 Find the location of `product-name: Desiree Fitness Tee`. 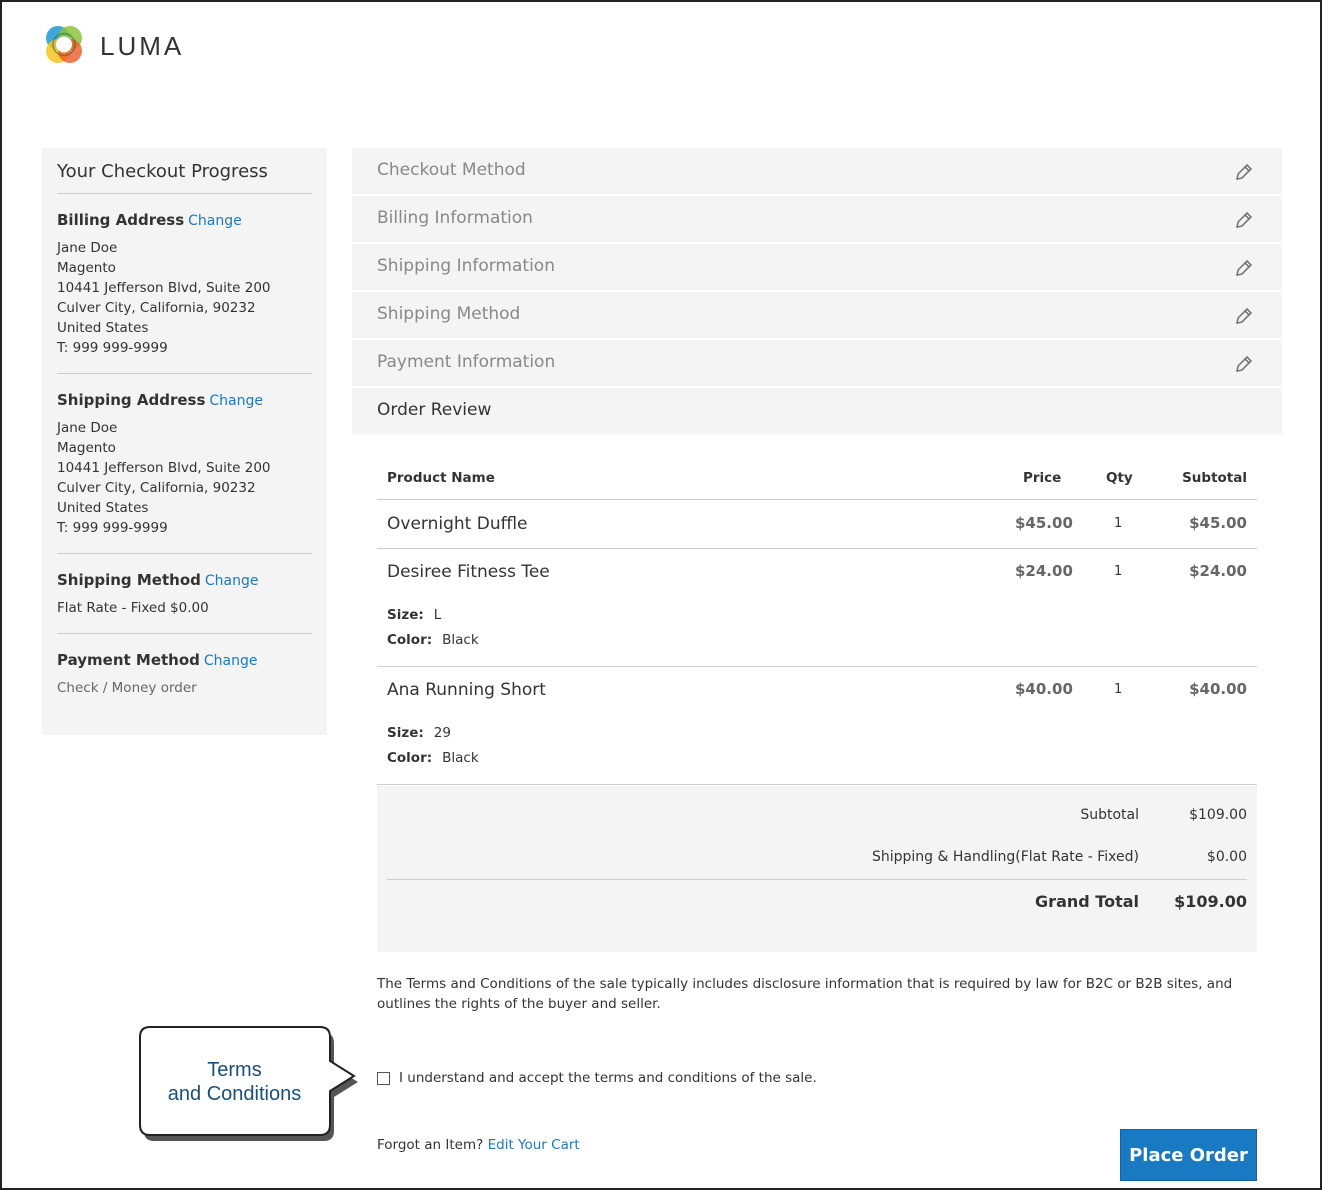

product-name: Desiree Fitness Tee is located at coordinates (468, 572).